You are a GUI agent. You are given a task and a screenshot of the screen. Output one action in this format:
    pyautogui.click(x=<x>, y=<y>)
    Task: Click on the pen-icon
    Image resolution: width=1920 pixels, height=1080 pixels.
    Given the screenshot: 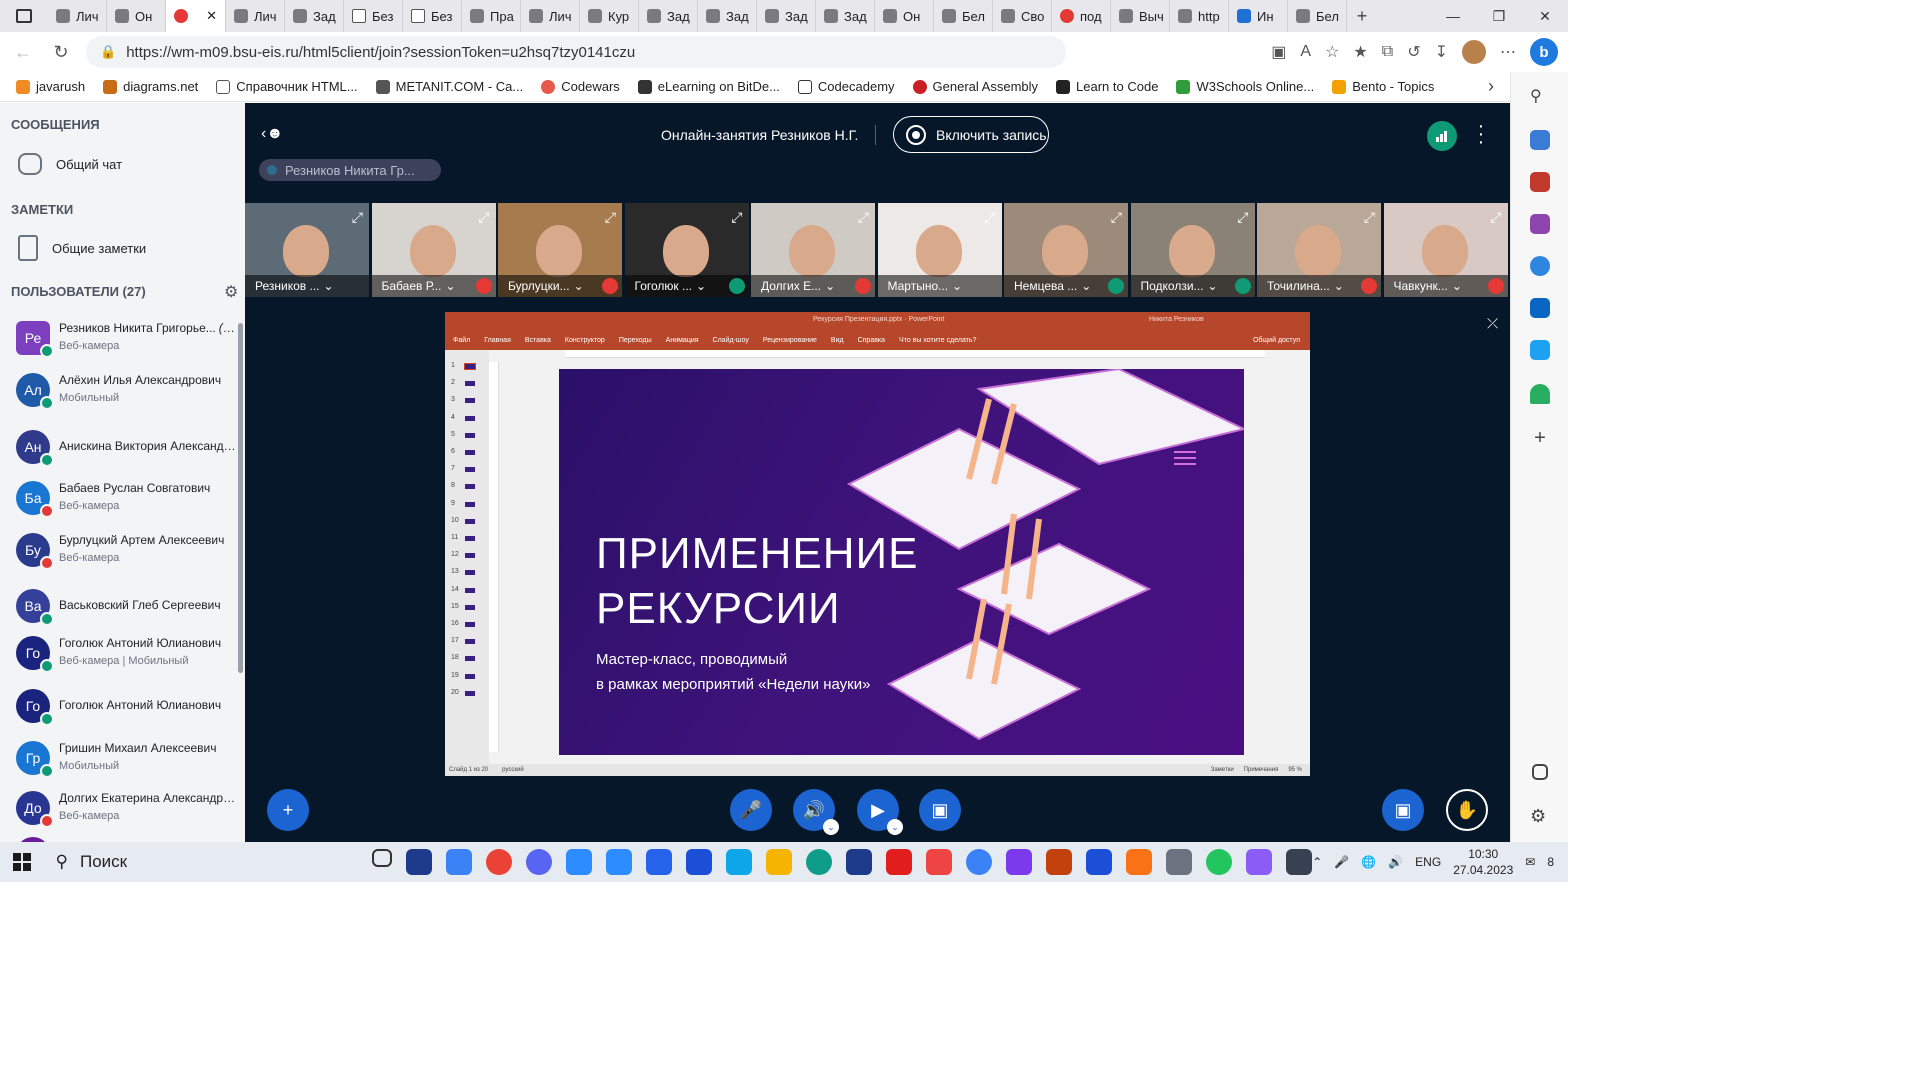 What is the action you would take?
    pyautogui.click(x=699, y=862)
    